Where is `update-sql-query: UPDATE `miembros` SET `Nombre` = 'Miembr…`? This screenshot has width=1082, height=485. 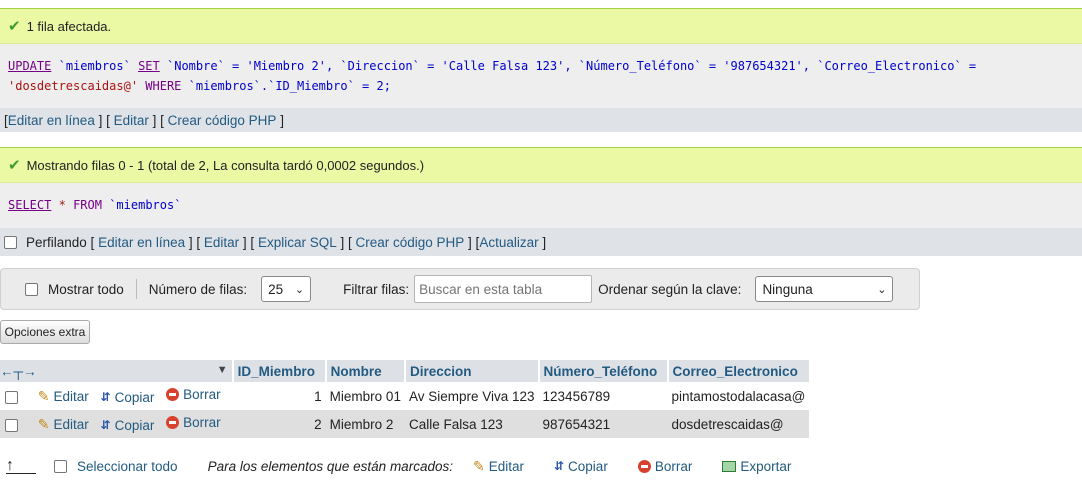 update-sql-query: UPDATE `miembros` SET `Nombre` = 'Miembr… is located at coordinates (541, 76).